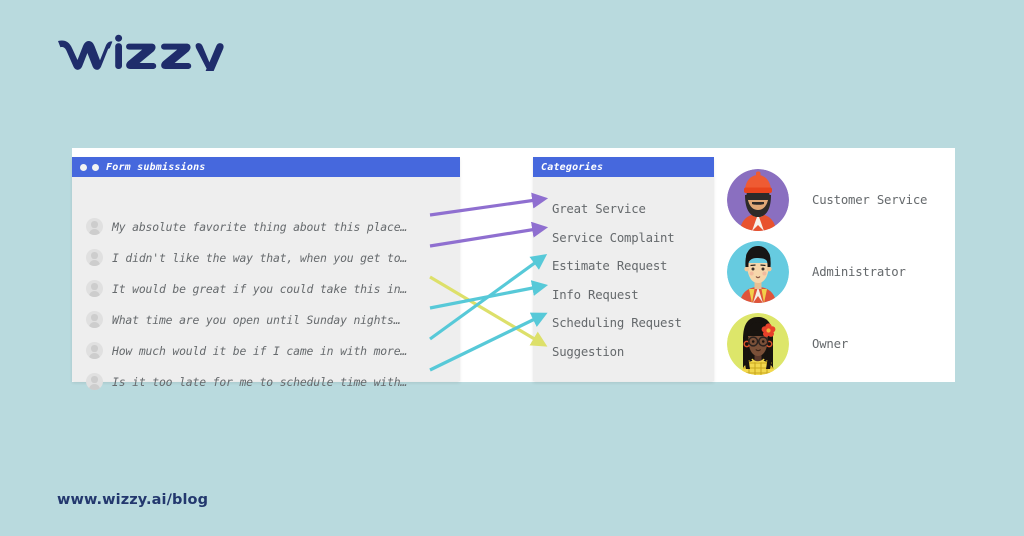 Image resolution: width=1024 pixels, height=536 pixels. What do you see at coordinates (132, 500) in the screenshot?
I see `footer-url: www.wizzy.ai/blog` at bounding box center [132, 500].